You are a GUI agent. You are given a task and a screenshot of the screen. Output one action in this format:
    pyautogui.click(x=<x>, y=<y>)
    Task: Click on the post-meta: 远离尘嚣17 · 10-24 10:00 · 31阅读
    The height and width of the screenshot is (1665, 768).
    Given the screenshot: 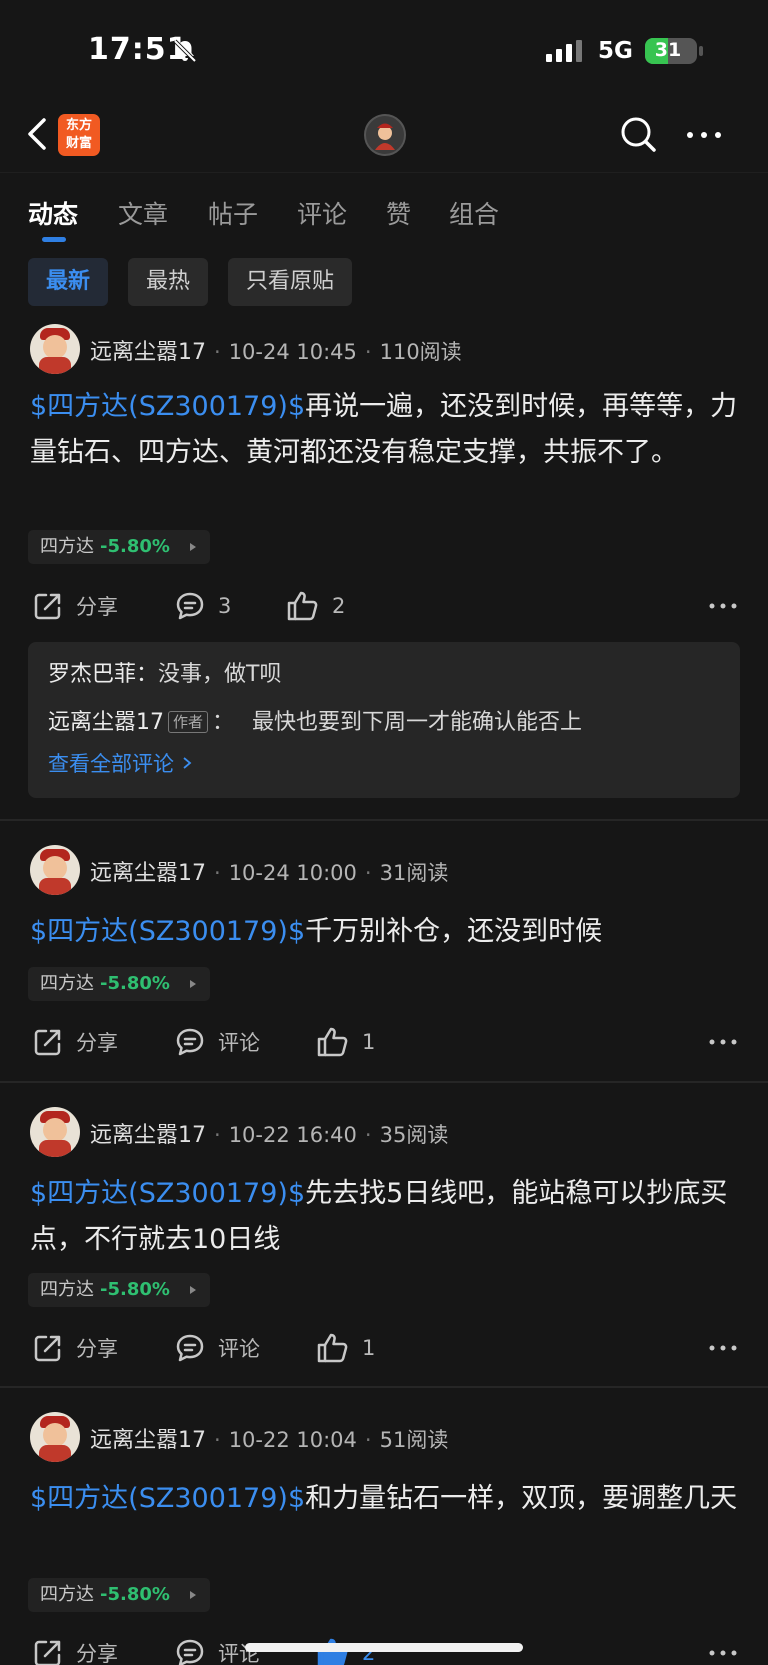 What is the action you would take?
    pyautogui.click(x=269, y=873)
    